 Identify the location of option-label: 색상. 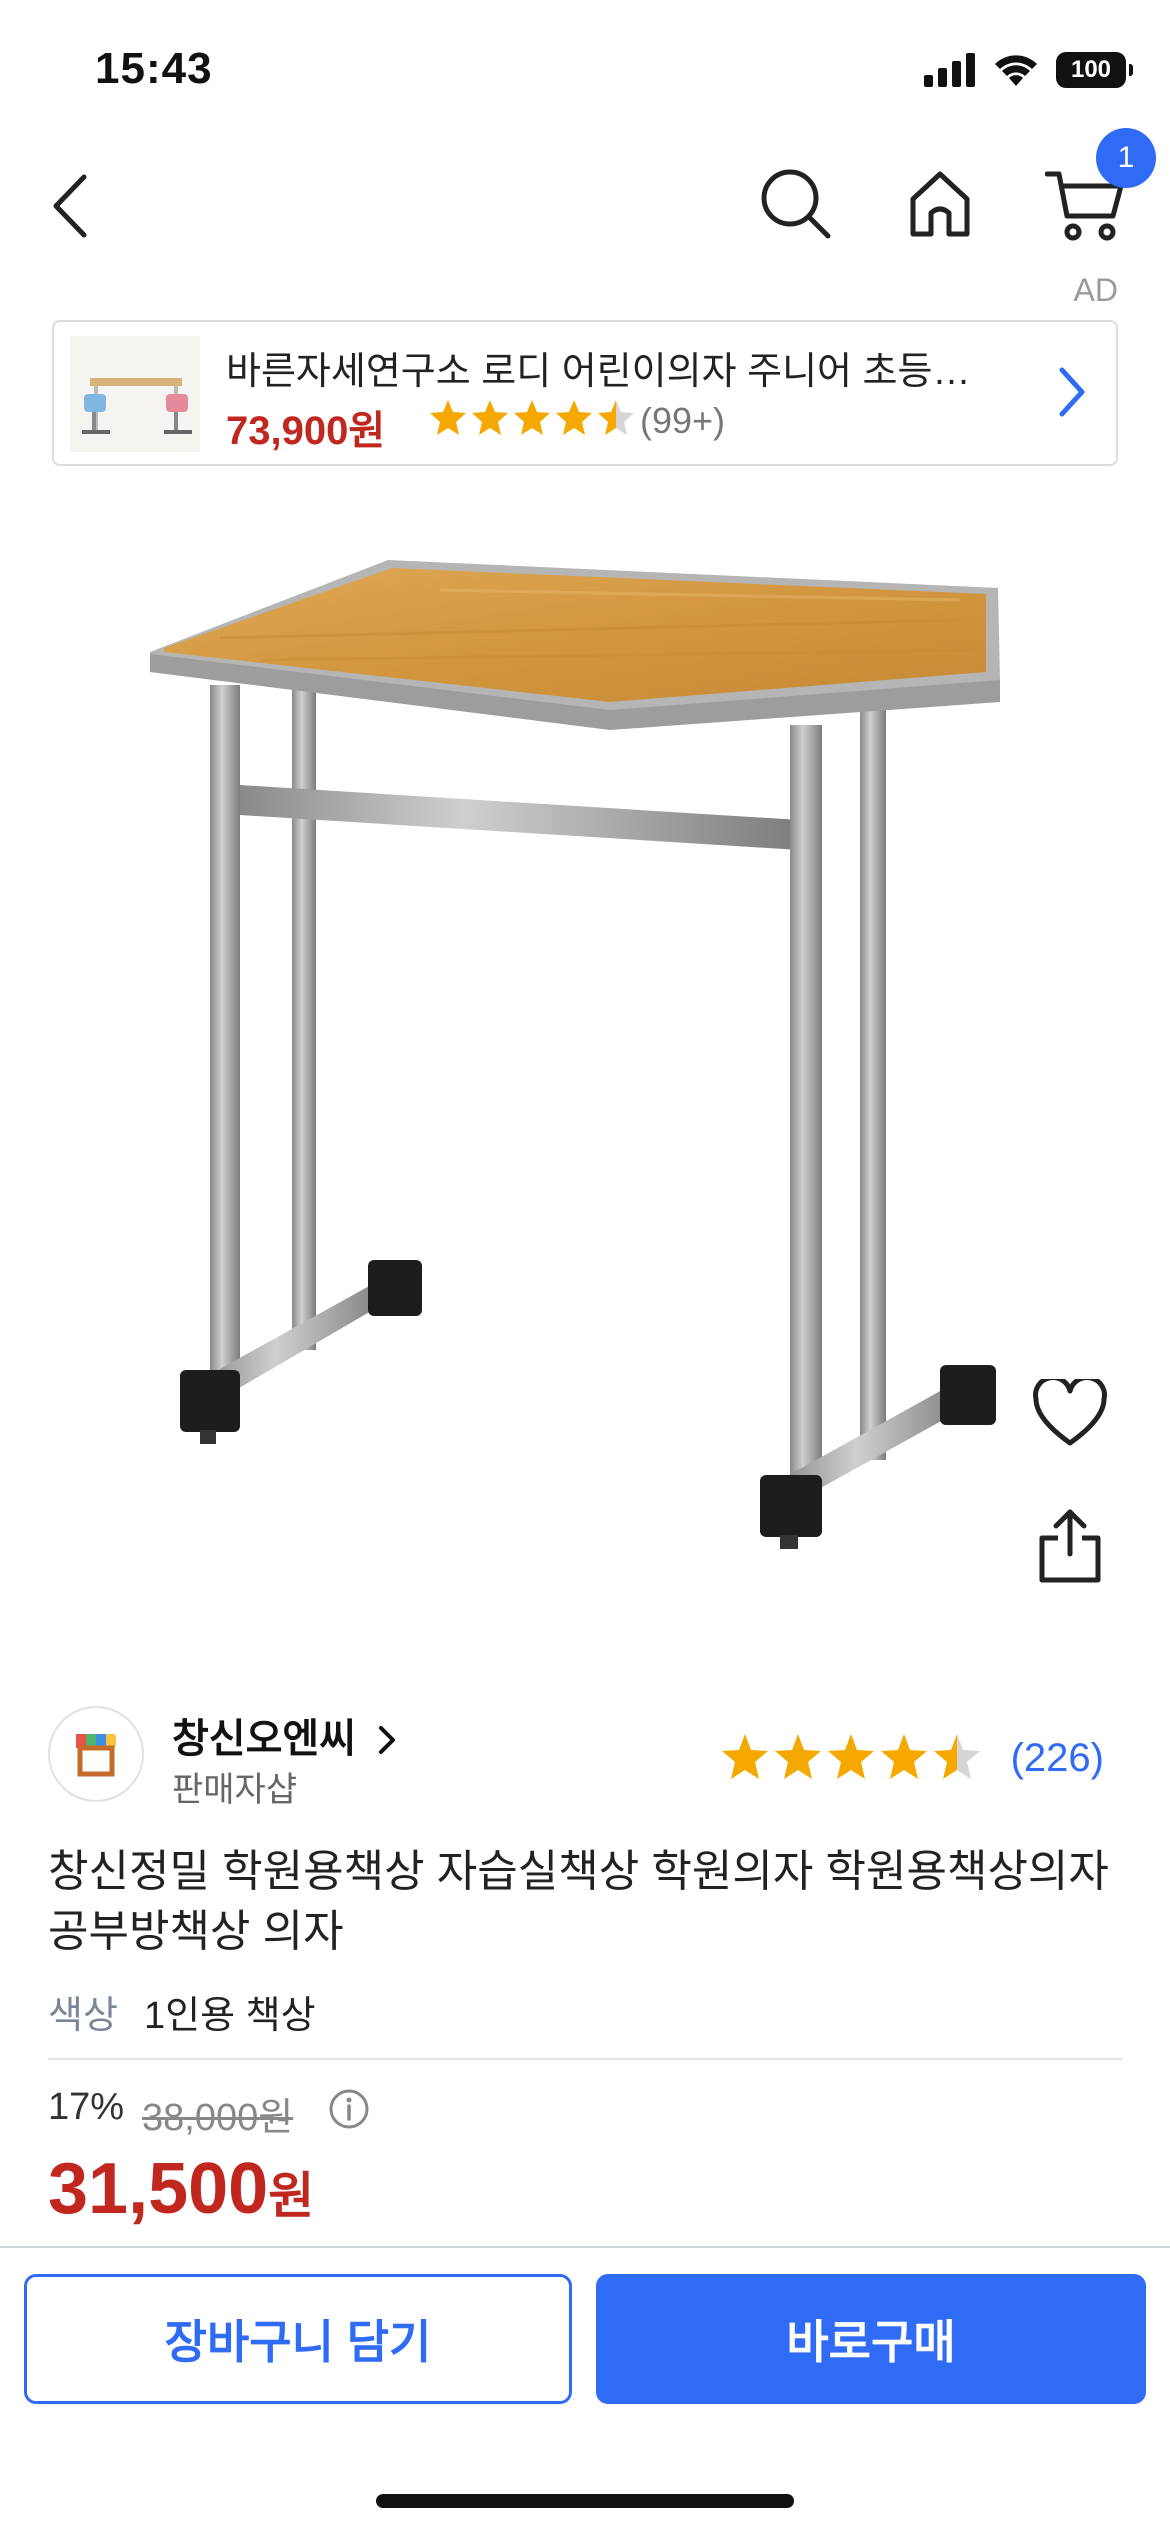
(83, 2016).